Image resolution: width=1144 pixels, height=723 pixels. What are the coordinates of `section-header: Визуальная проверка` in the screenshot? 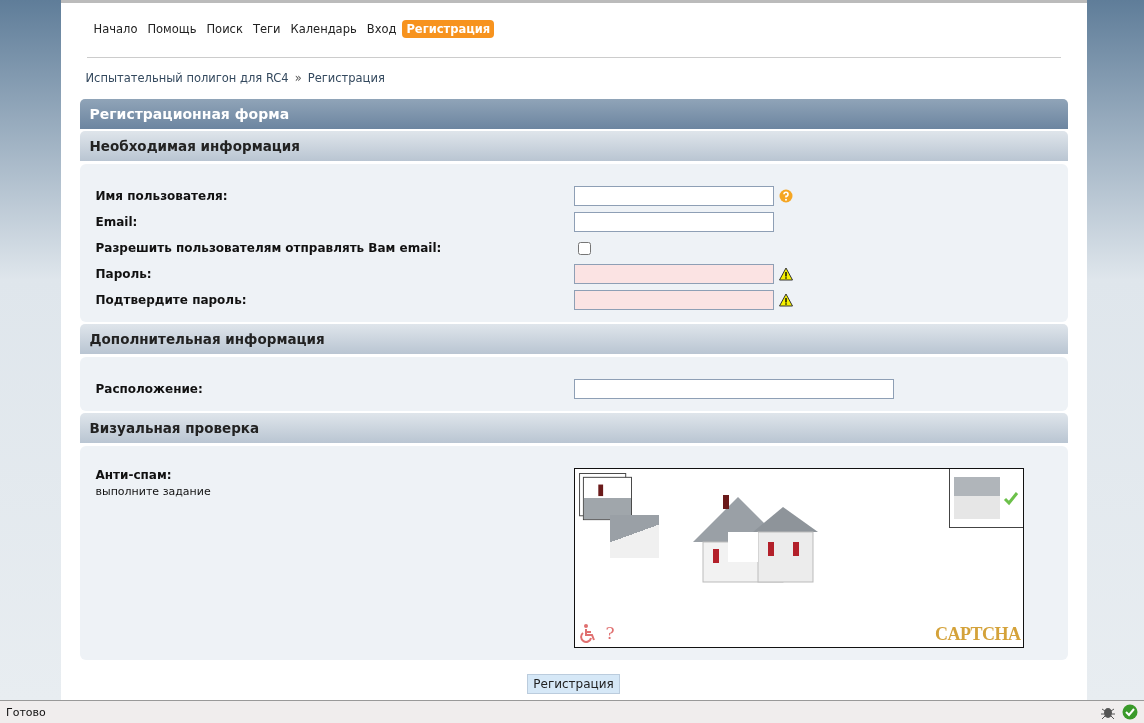 It's located at (573, 428).